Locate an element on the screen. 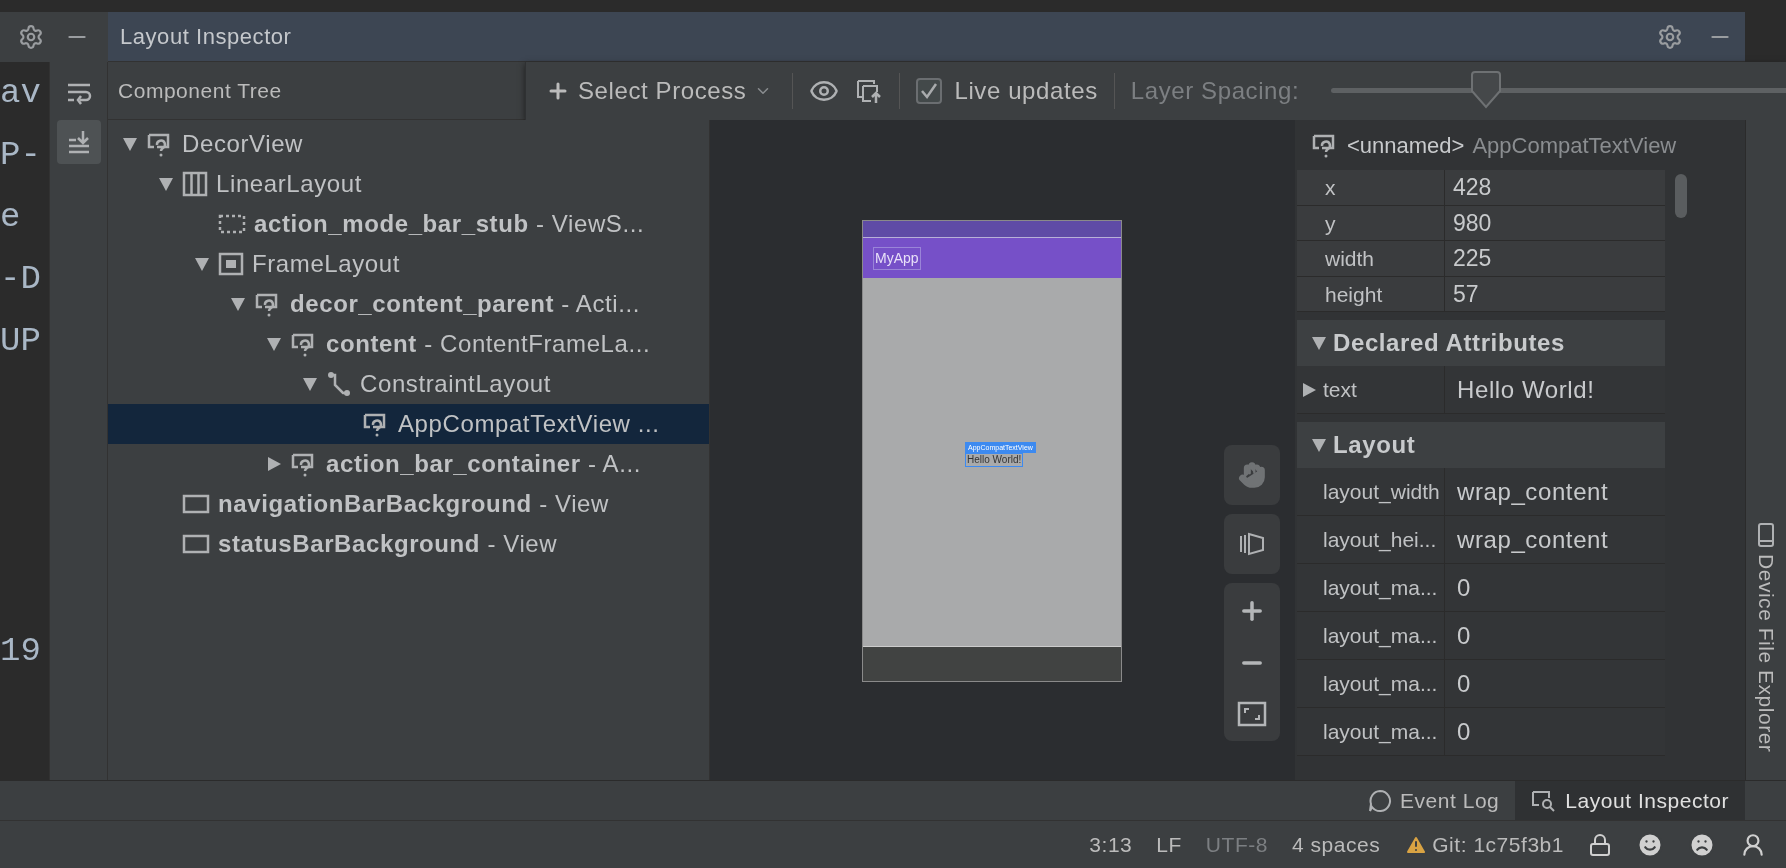 This screenshot has height=868, width=1786. tab-label: Event Log is located at coordinates (1450, 800).